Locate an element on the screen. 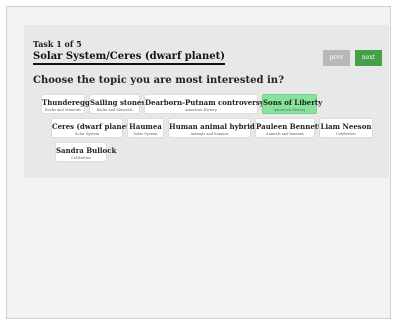  topic-name: Liam Neeson is located at coordinates (346, 126).